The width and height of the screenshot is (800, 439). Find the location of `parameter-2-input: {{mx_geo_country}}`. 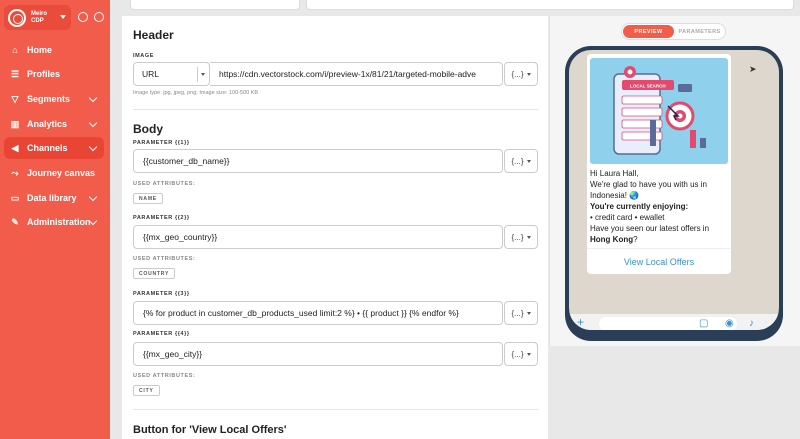

parameter-2-input: {{mx_geo_country}} is located at coordinates (318, 237).